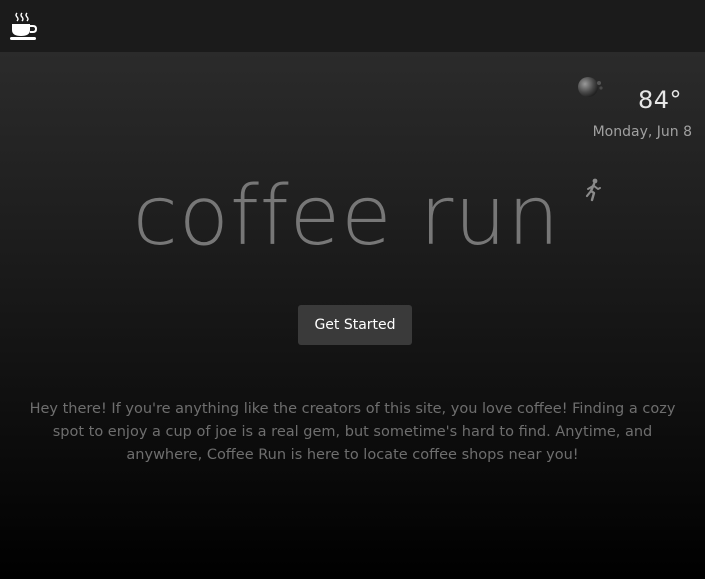 The height and width of the screenshot is (579, 705). What do you see at coordinates (355, 325) in the screenshot?
I see `get-started-button: Get Started` at bounding box center [355, 325].